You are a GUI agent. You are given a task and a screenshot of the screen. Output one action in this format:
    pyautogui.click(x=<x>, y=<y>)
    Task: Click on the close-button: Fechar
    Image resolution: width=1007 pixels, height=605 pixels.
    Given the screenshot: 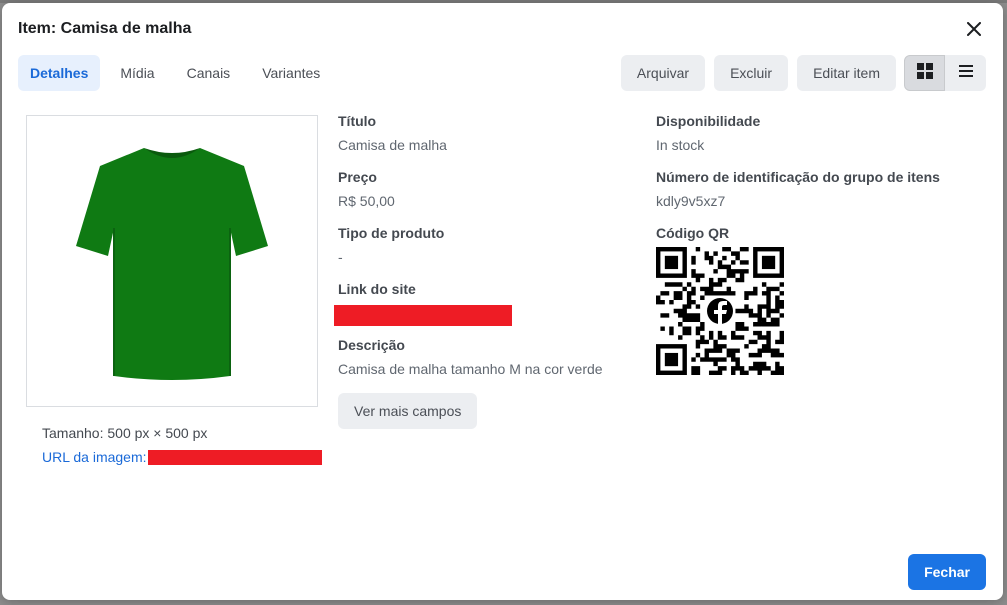 What is the action you would take?
    pyautogui.click(x=947, y=572)
    